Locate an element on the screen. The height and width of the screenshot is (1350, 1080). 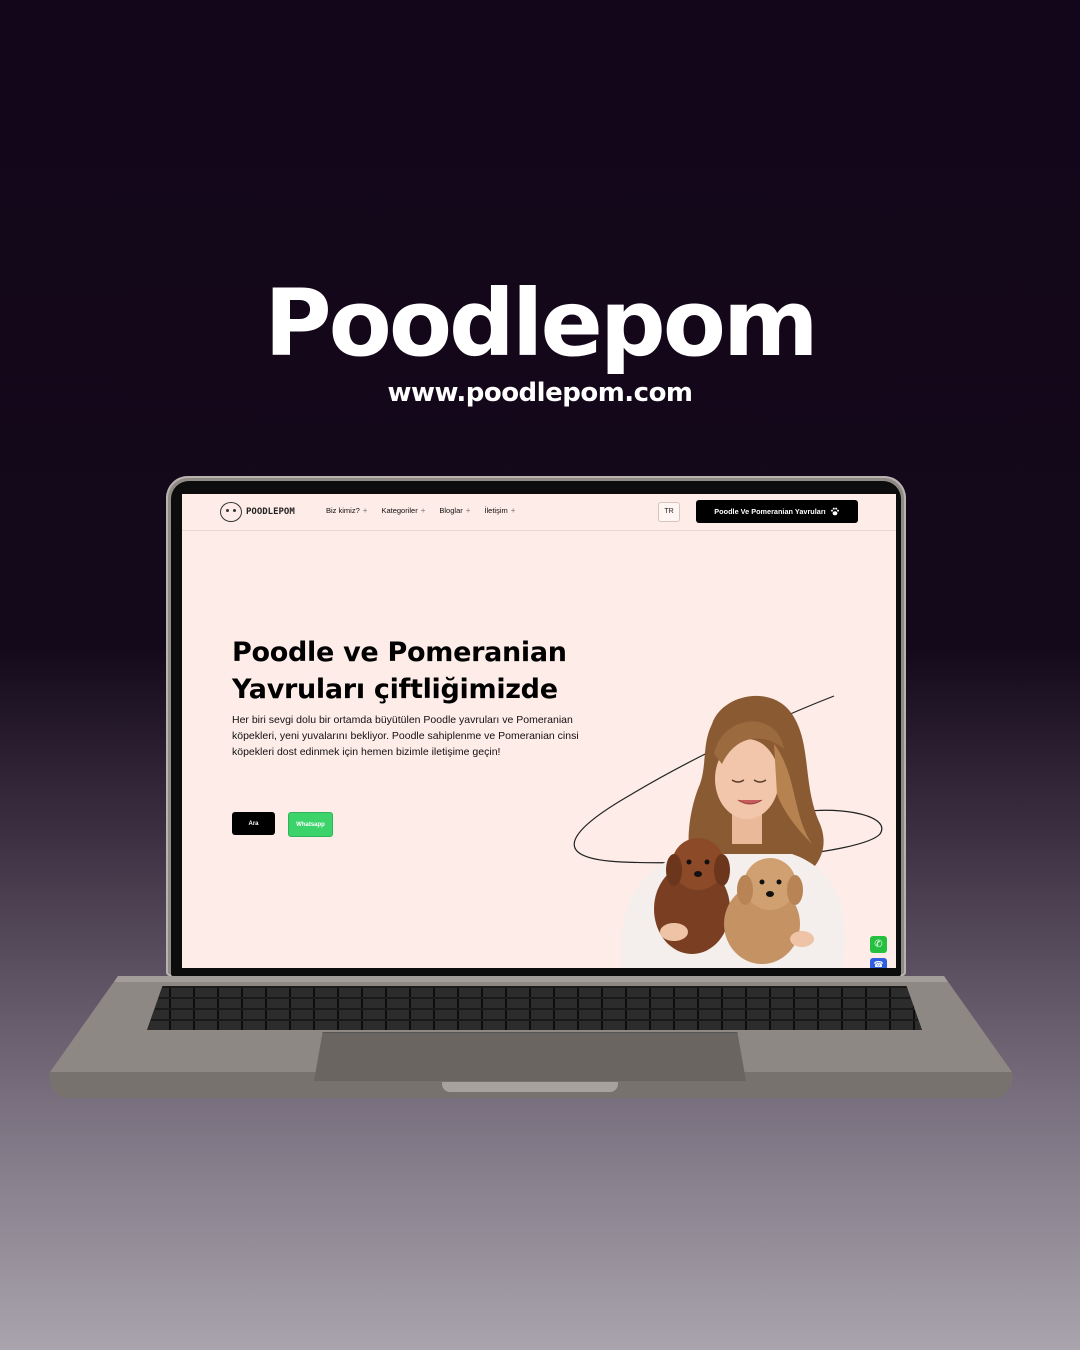
brand-url: www.poodlepom.com is located at coordinates (540, 393).